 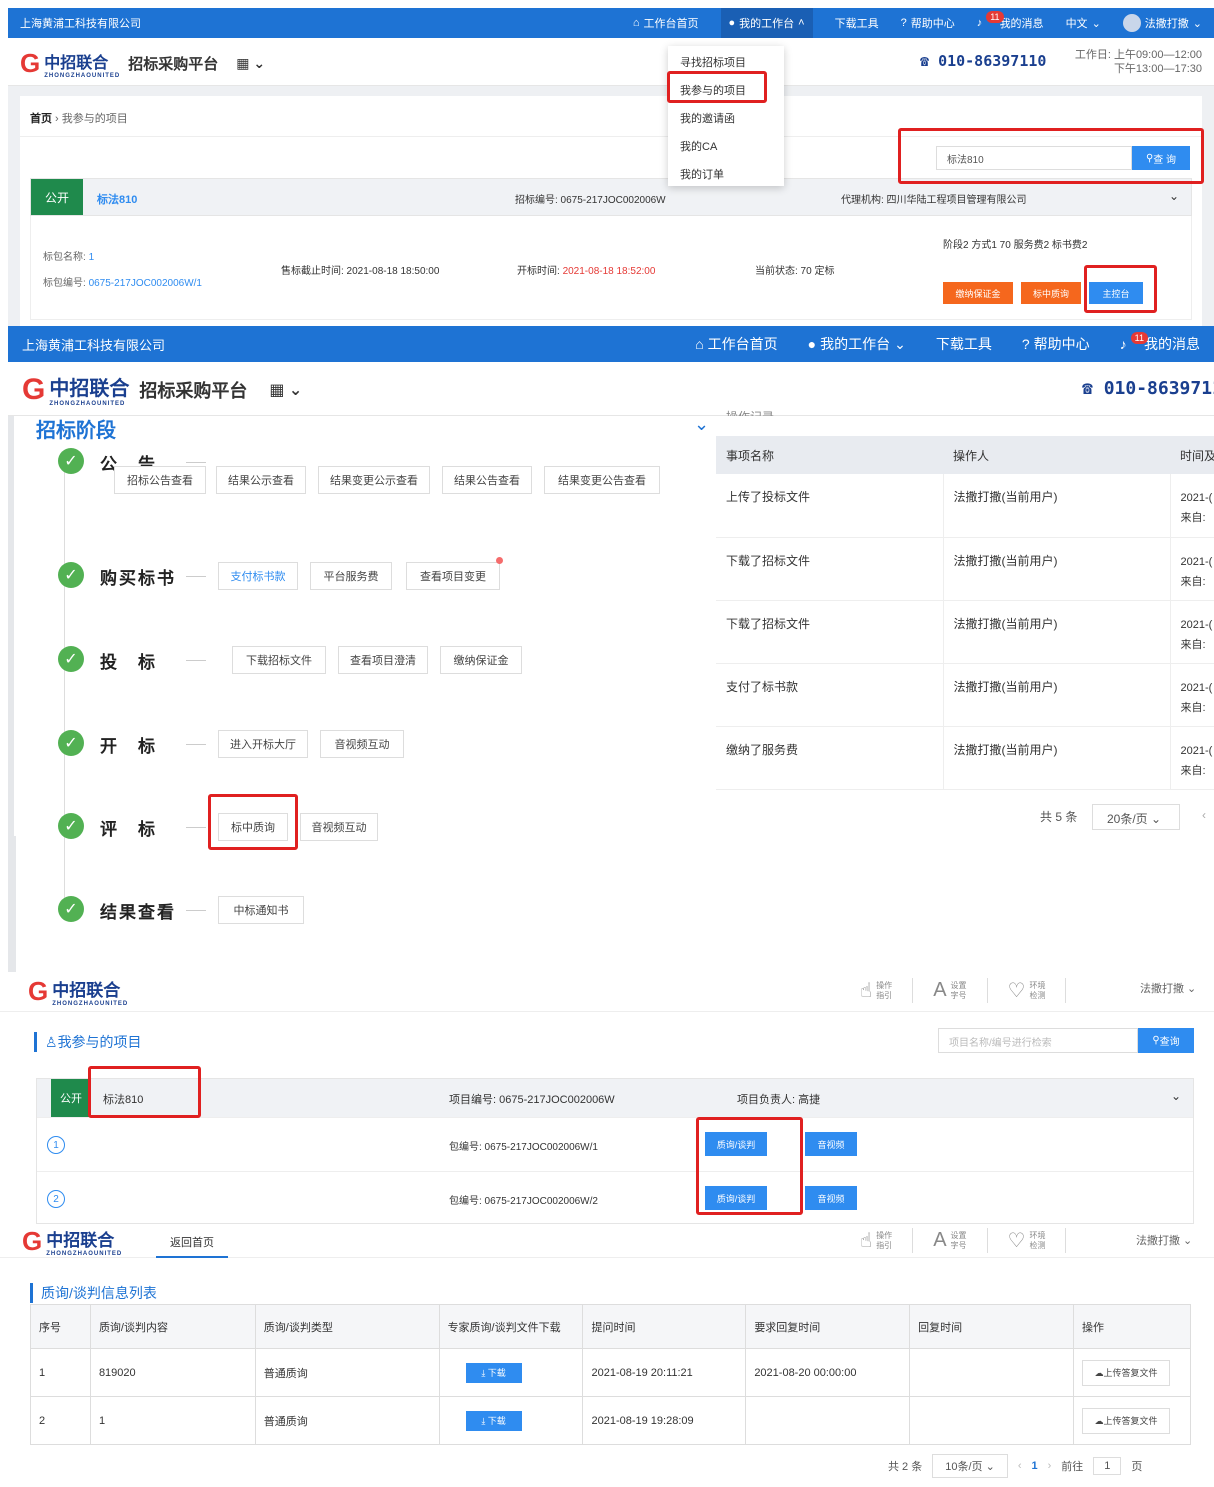 I want to click on stage-button: 结果变更公告查看, so click(x=602, y=480).